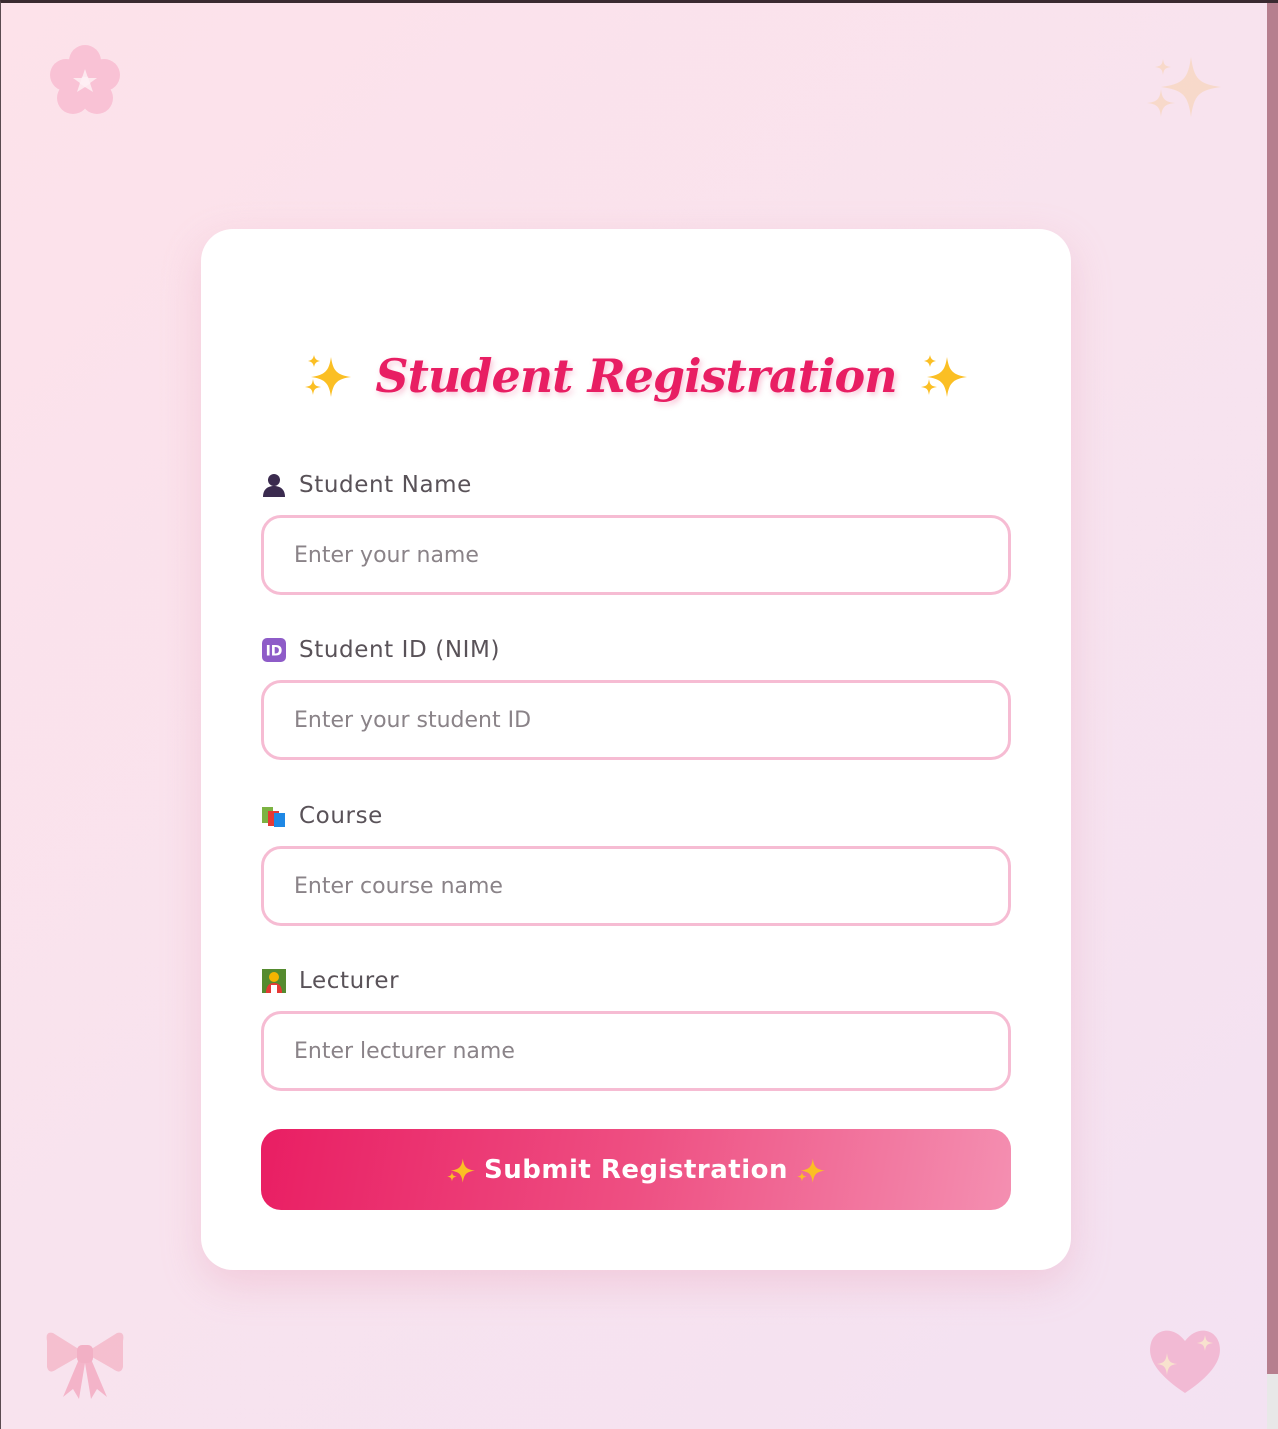 The height and width of the screenshot is (1429, 1278). I want to click on label-row: Course, so click(636, 816).